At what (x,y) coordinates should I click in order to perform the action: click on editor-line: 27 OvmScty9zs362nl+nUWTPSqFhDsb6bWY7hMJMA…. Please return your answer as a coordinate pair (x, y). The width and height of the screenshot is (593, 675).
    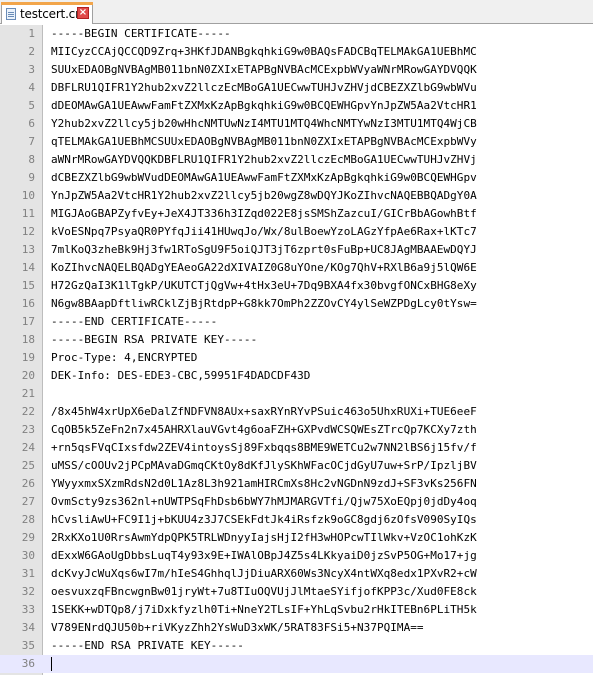
    Looking at the image, I should click on (296, 502).